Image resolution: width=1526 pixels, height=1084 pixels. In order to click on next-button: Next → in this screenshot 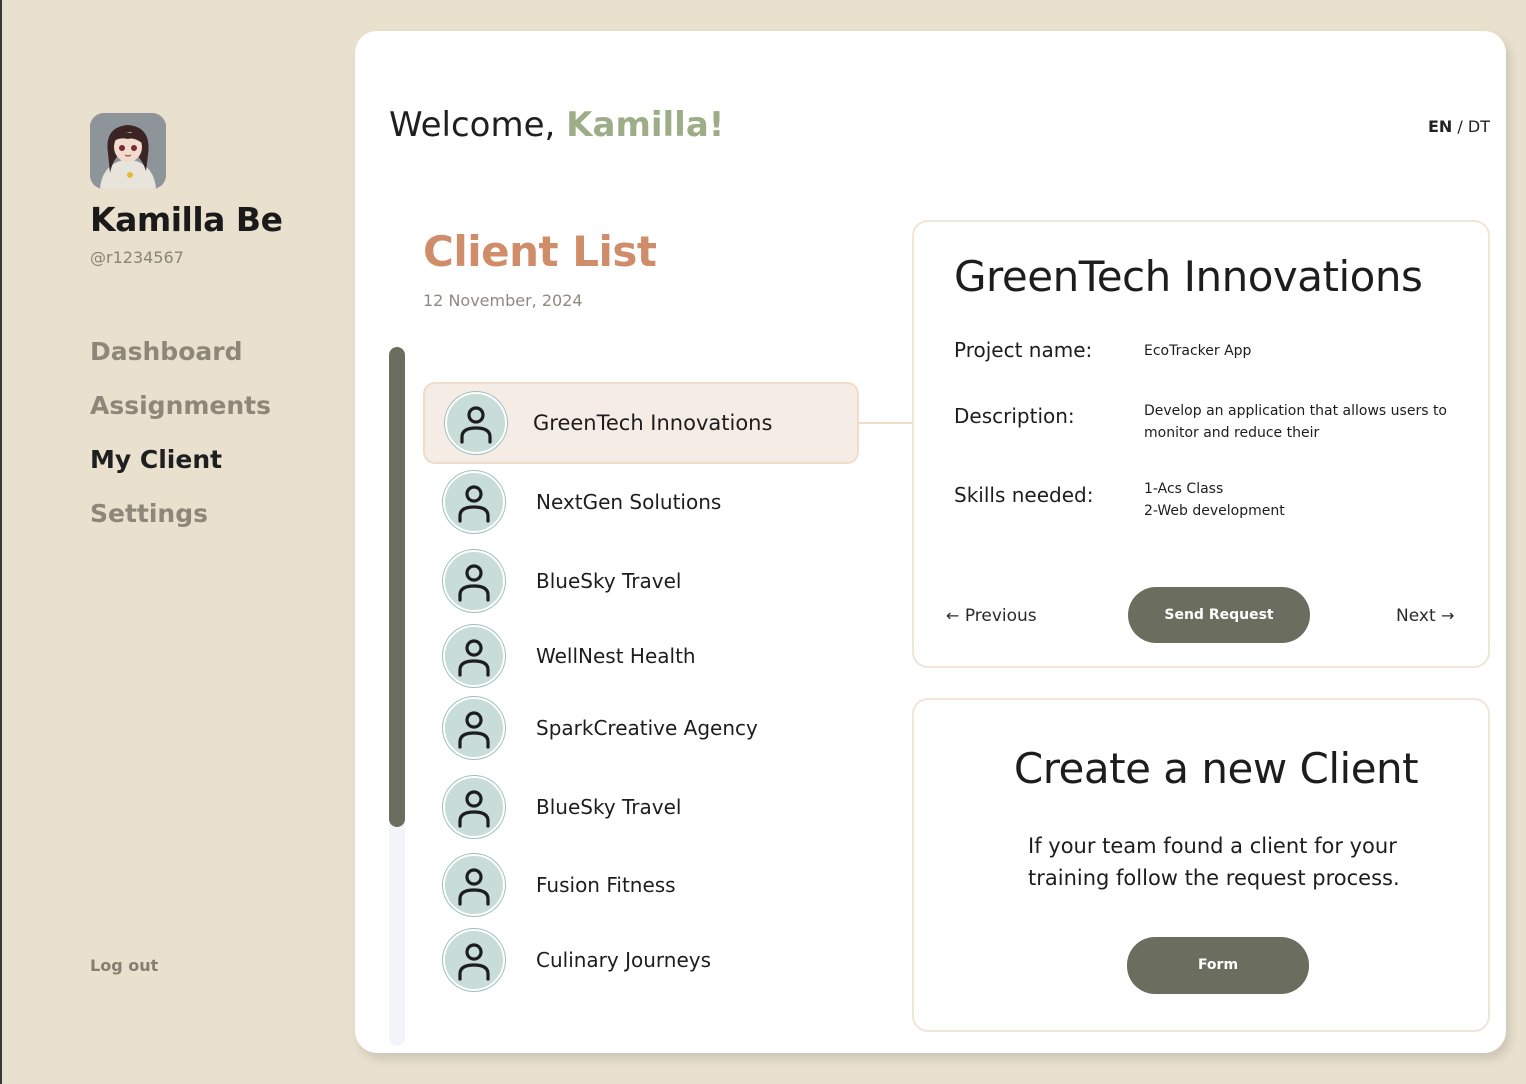, I will do `click(1425, 616)`.